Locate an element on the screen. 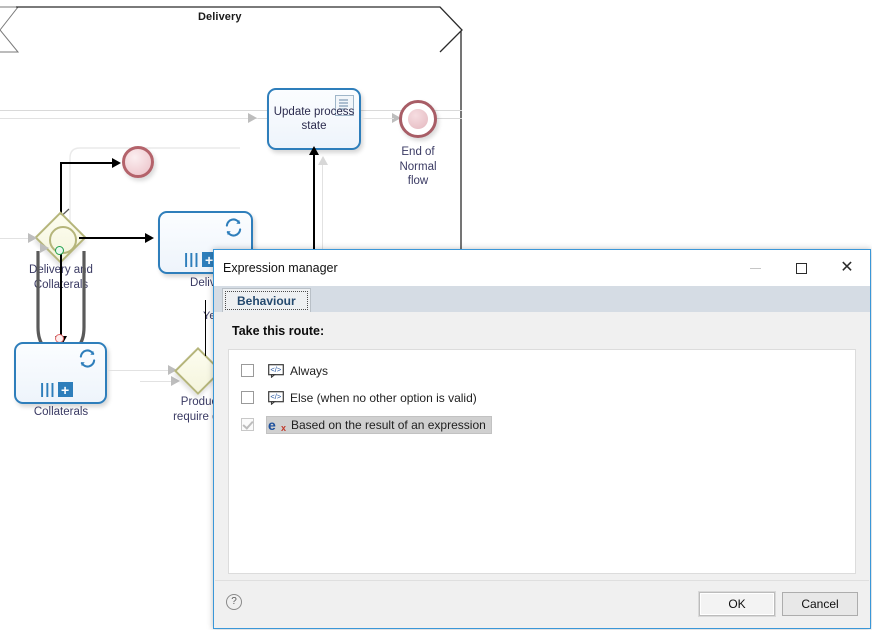 Image resolution: width=872 pixels, height=630 pixels. dialog-footer: ? OK Cancel is located at coordinates (542, 603).